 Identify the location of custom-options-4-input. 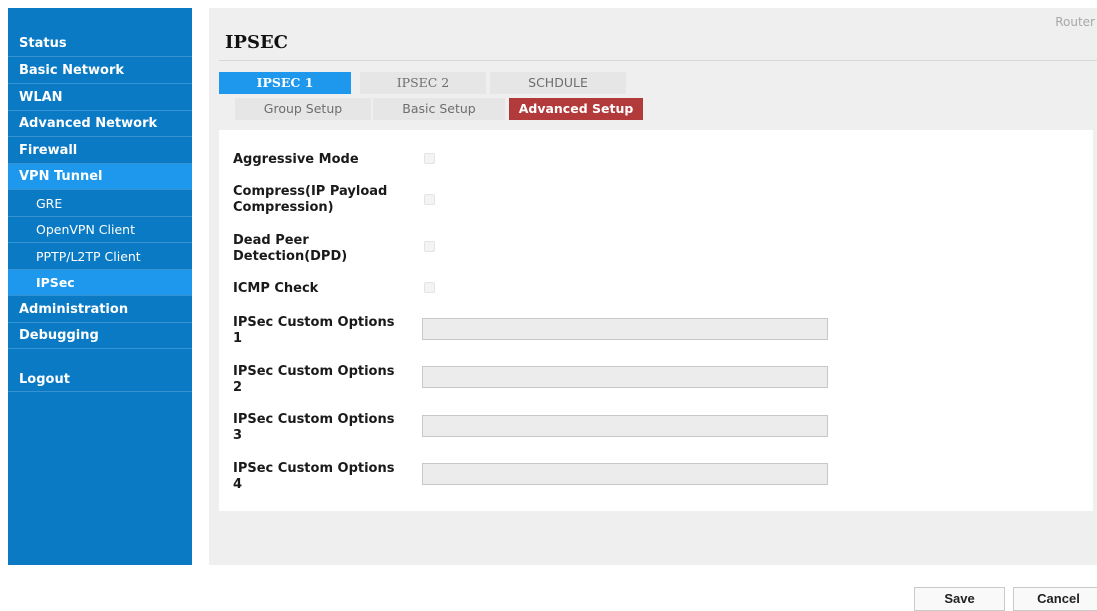
(625, 474).